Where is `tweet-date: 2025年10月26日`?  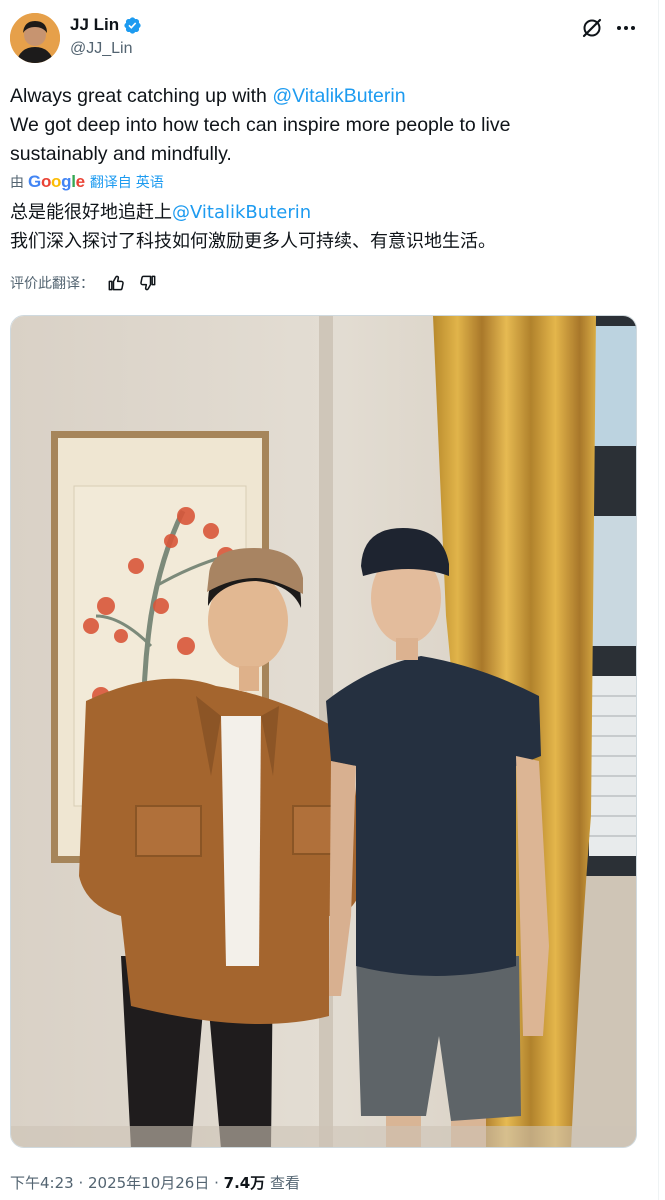
tweet-date: 2025年10月26日 is located at coordinates (148, 1183).